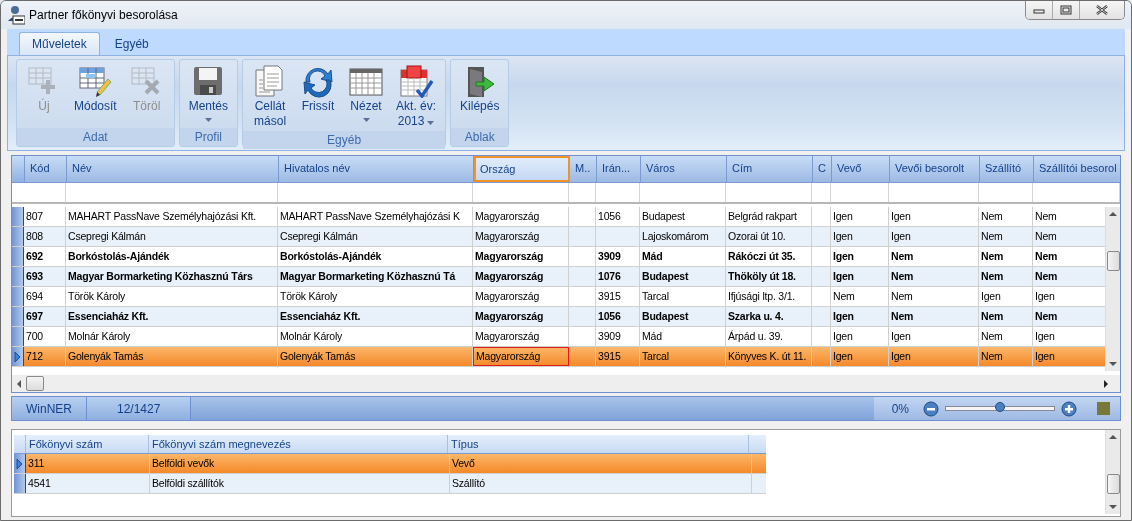  I want to click on horizontal-scrollbar, so click(566, 383).